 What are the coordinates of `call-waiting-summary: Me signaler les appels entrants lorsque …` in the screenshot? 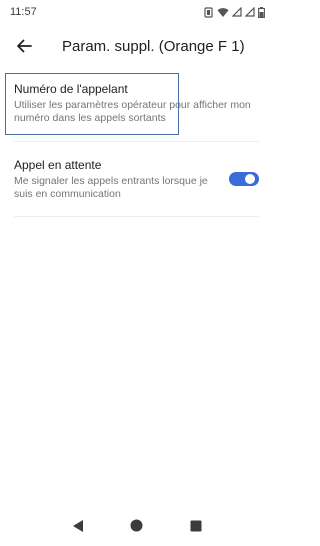 It's located at (111, 187).